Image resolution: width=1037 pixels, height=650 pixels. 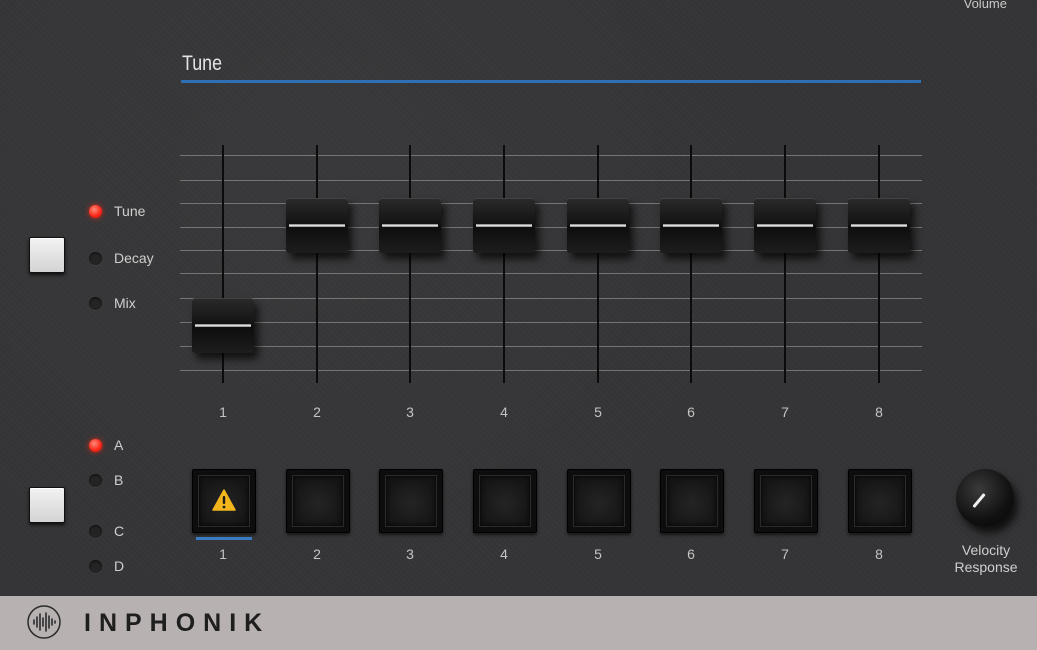 I want to click on knob-pointer, so click(x=979, y=500).